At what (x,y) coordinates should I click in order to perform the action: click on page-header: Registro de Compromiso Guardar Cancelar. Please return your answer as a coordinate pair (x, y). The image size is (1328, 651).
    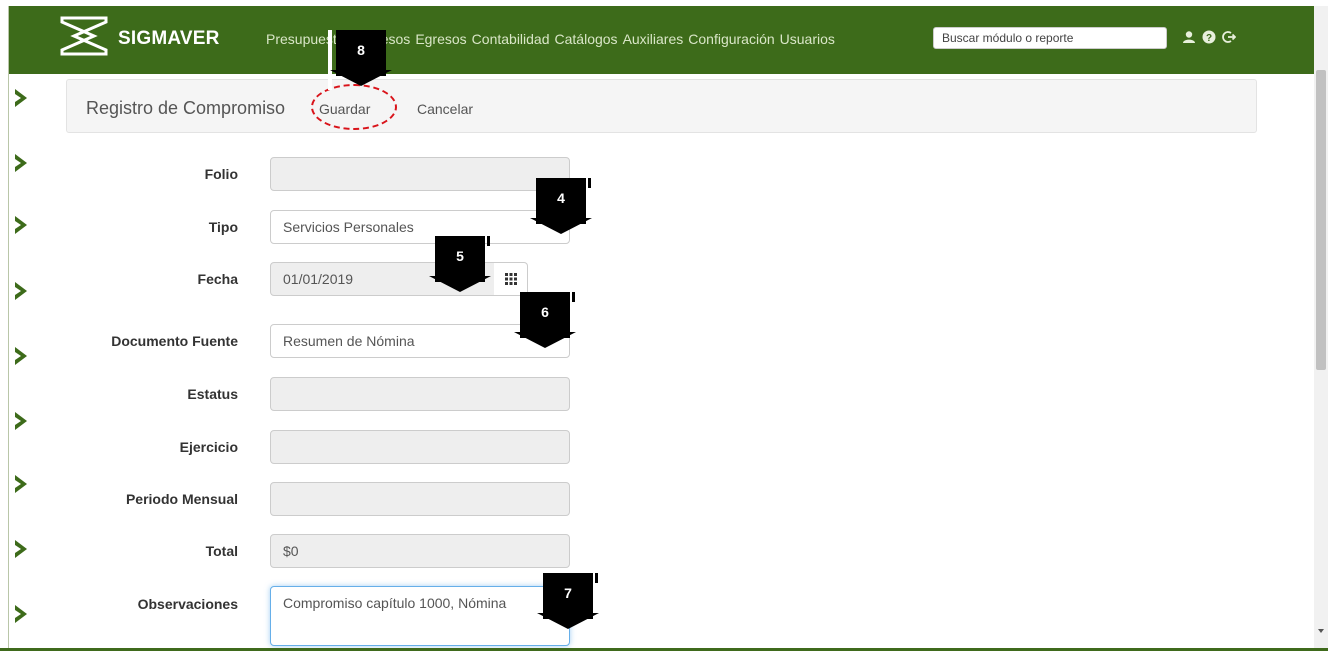
    Looking at the image, I should click on (661, 106).